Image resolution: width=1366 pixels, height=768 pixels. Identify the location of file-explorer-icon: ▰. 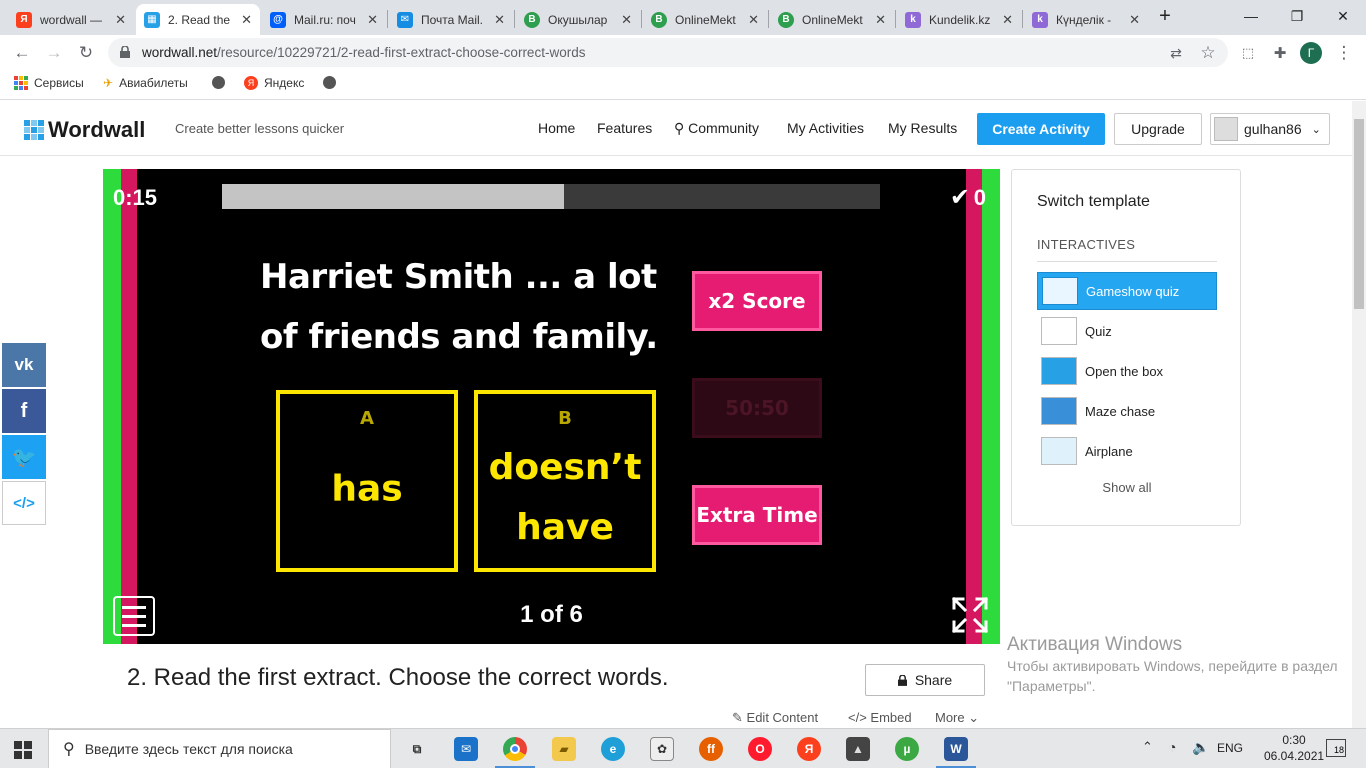
(564, 749).